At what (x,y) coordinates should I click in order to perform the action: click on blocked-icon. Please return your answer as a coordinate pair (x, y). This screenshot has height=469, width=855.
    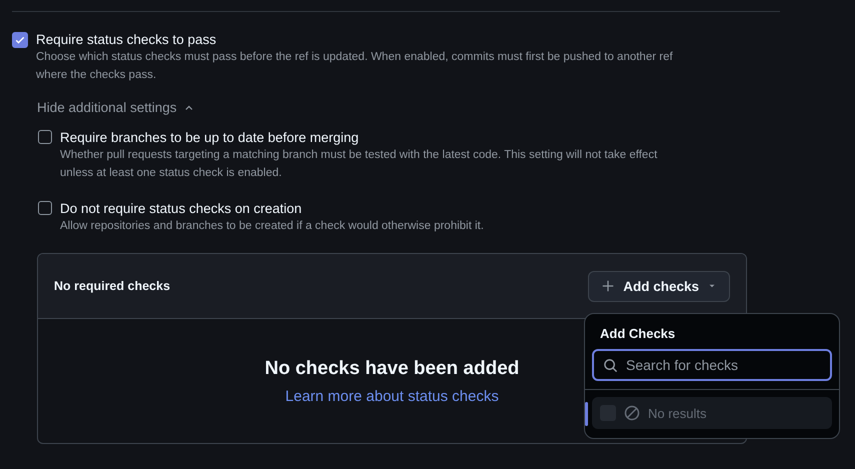
    Looking at the image, I should click on (632, 413).